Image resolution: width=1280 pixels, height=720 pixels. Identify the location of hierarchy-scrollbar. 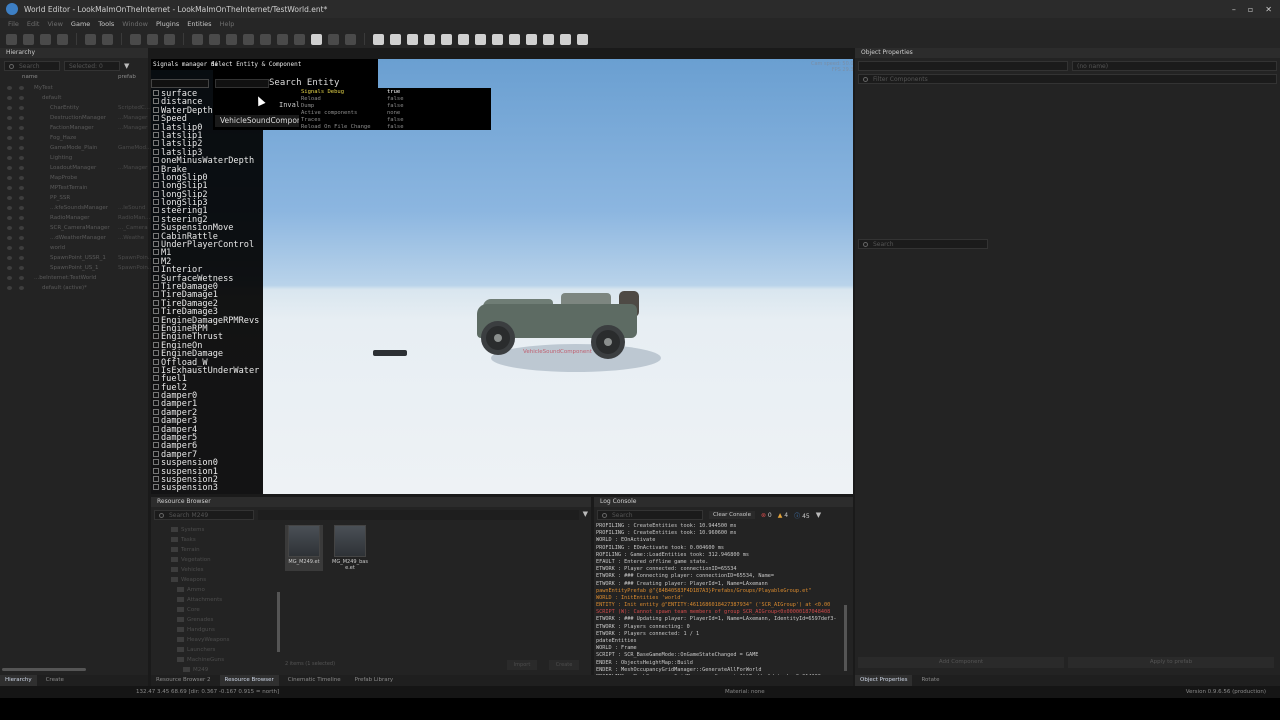
(44, 669).